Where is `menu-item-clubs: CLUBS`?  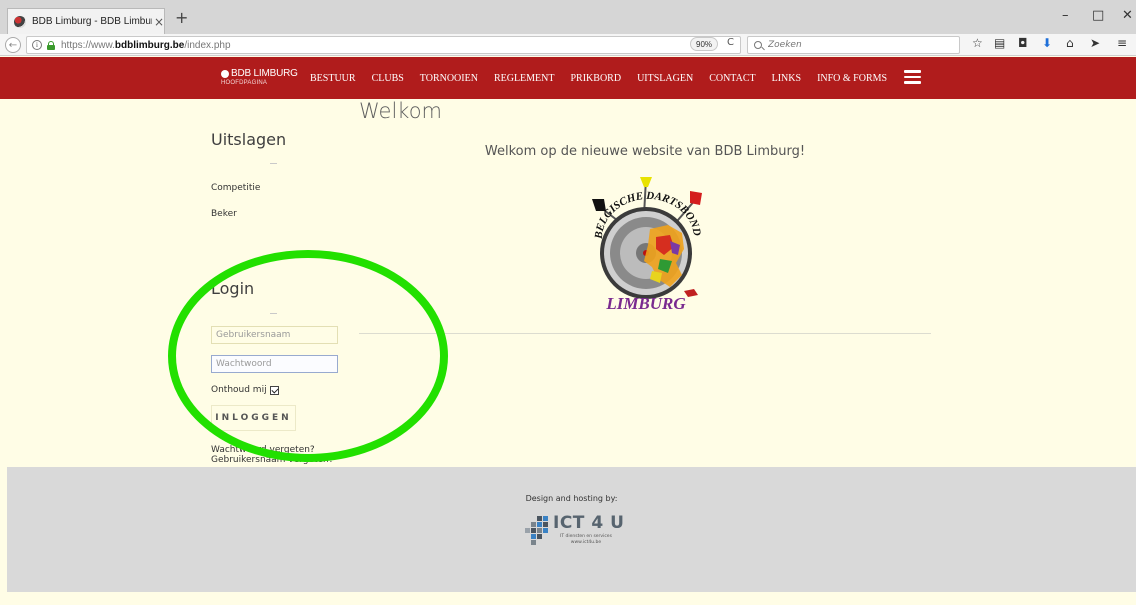 menu-item-clubs: CLUBS is located at coordinates (388, 78).